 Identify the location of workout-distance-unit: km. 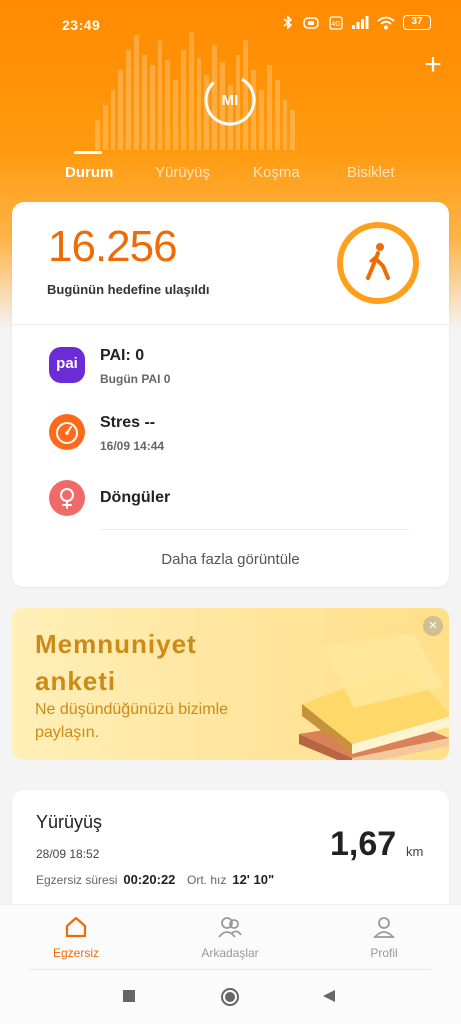
(415, 851).